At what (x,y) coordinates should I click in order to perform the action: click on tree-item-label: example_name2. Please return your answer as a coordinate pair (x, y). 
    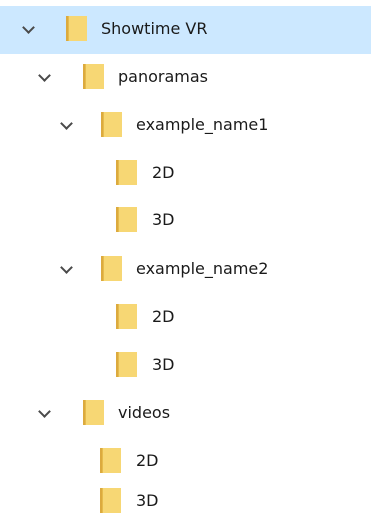
    Looking at the image, I should click on (202, 268).